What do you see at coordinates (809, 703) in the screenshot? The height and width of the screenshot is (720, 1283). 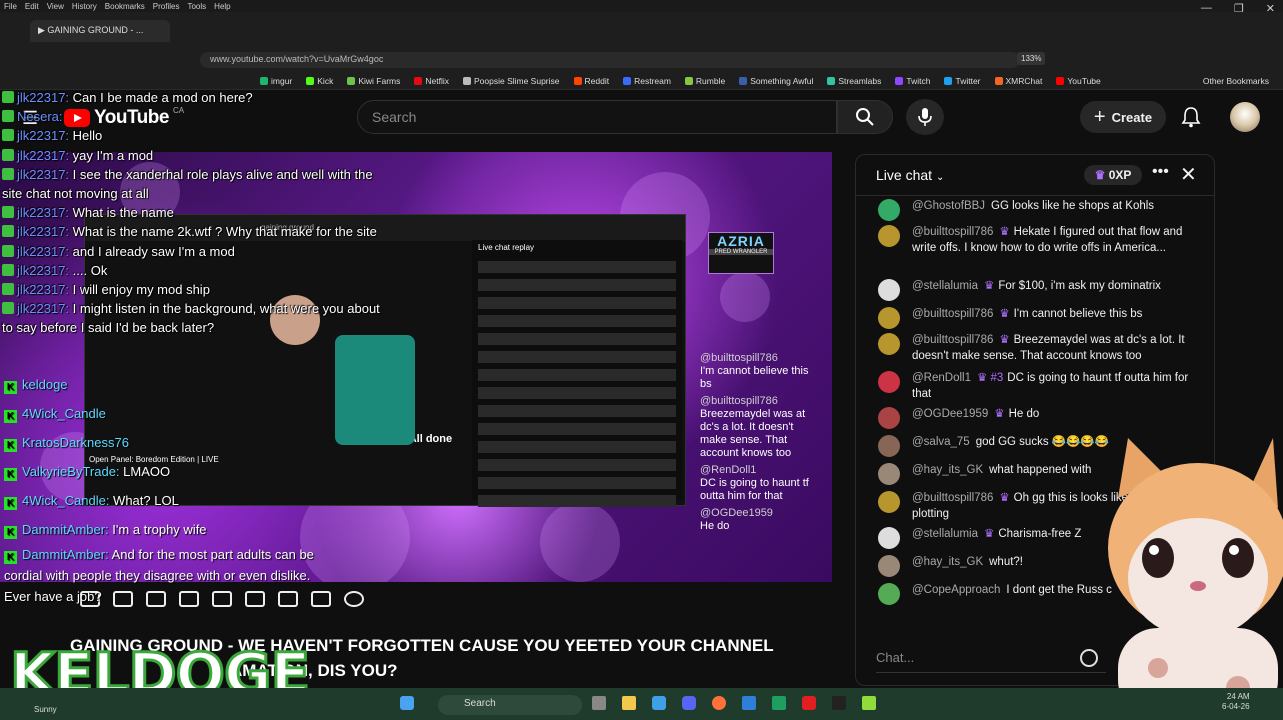 I see `youtube-app-icon` at bounding box center [809, 703].